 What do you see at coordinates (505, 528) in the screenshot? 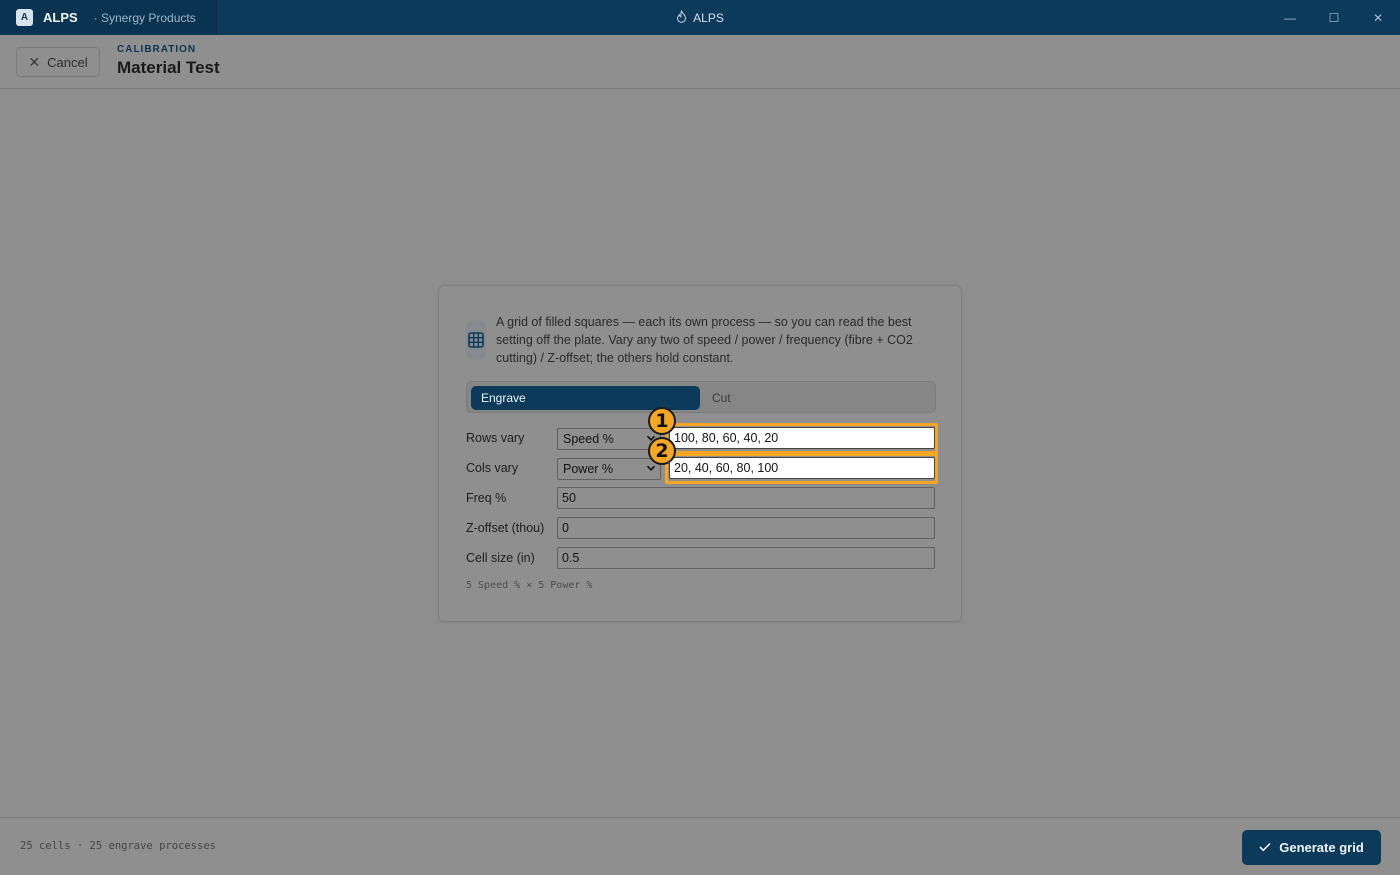
I see `zoffset-label: Z-offset (thou)` at bounding box center [505, 528].